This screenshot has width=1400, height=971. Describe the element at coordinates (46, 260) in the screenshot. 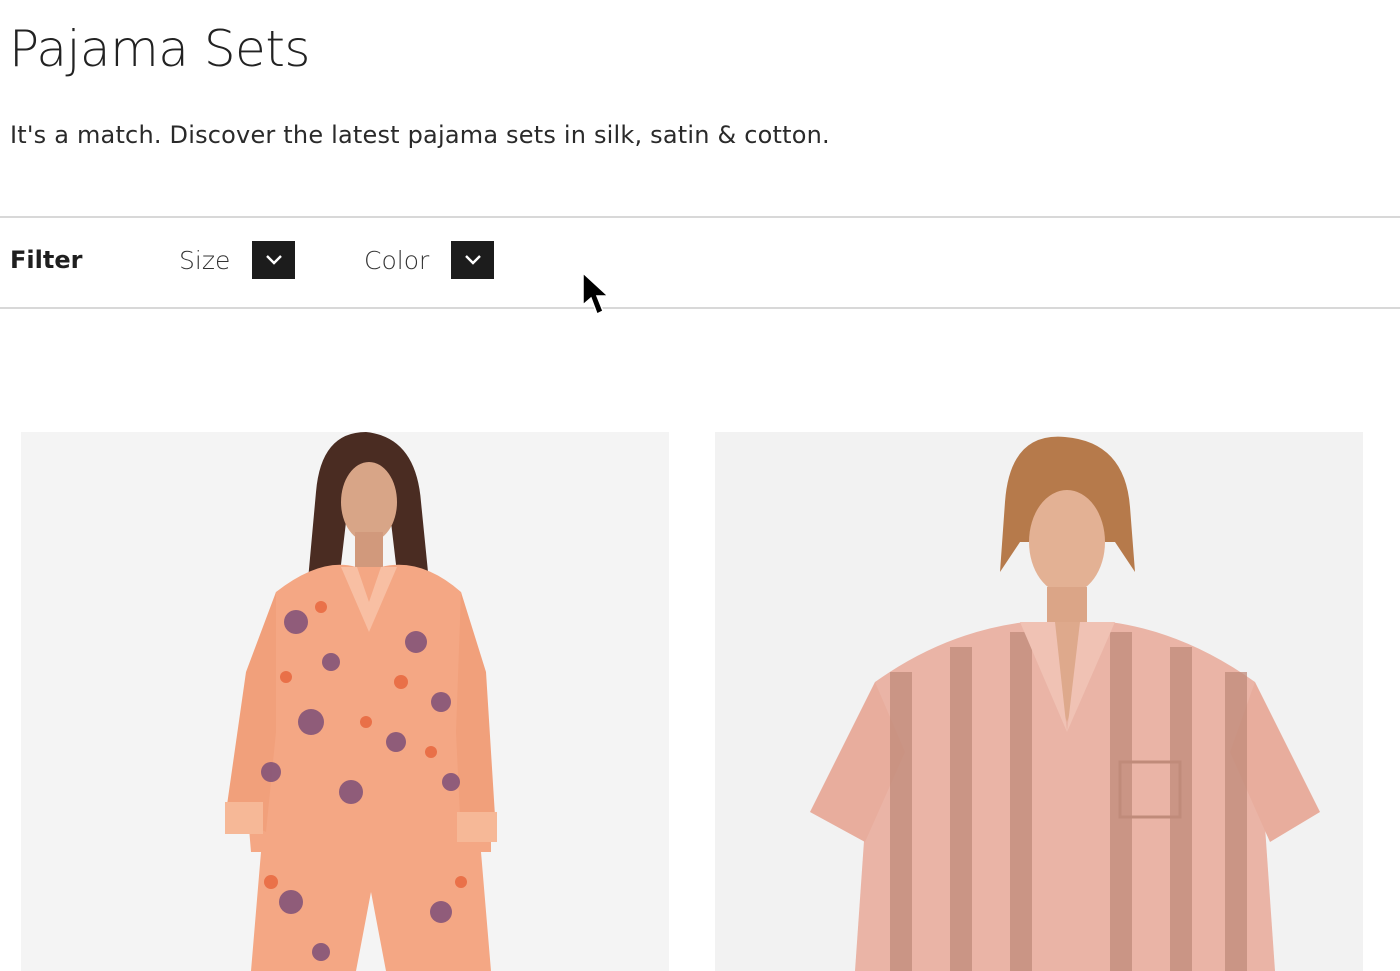

I see `filter-heading: Filter` at that location.